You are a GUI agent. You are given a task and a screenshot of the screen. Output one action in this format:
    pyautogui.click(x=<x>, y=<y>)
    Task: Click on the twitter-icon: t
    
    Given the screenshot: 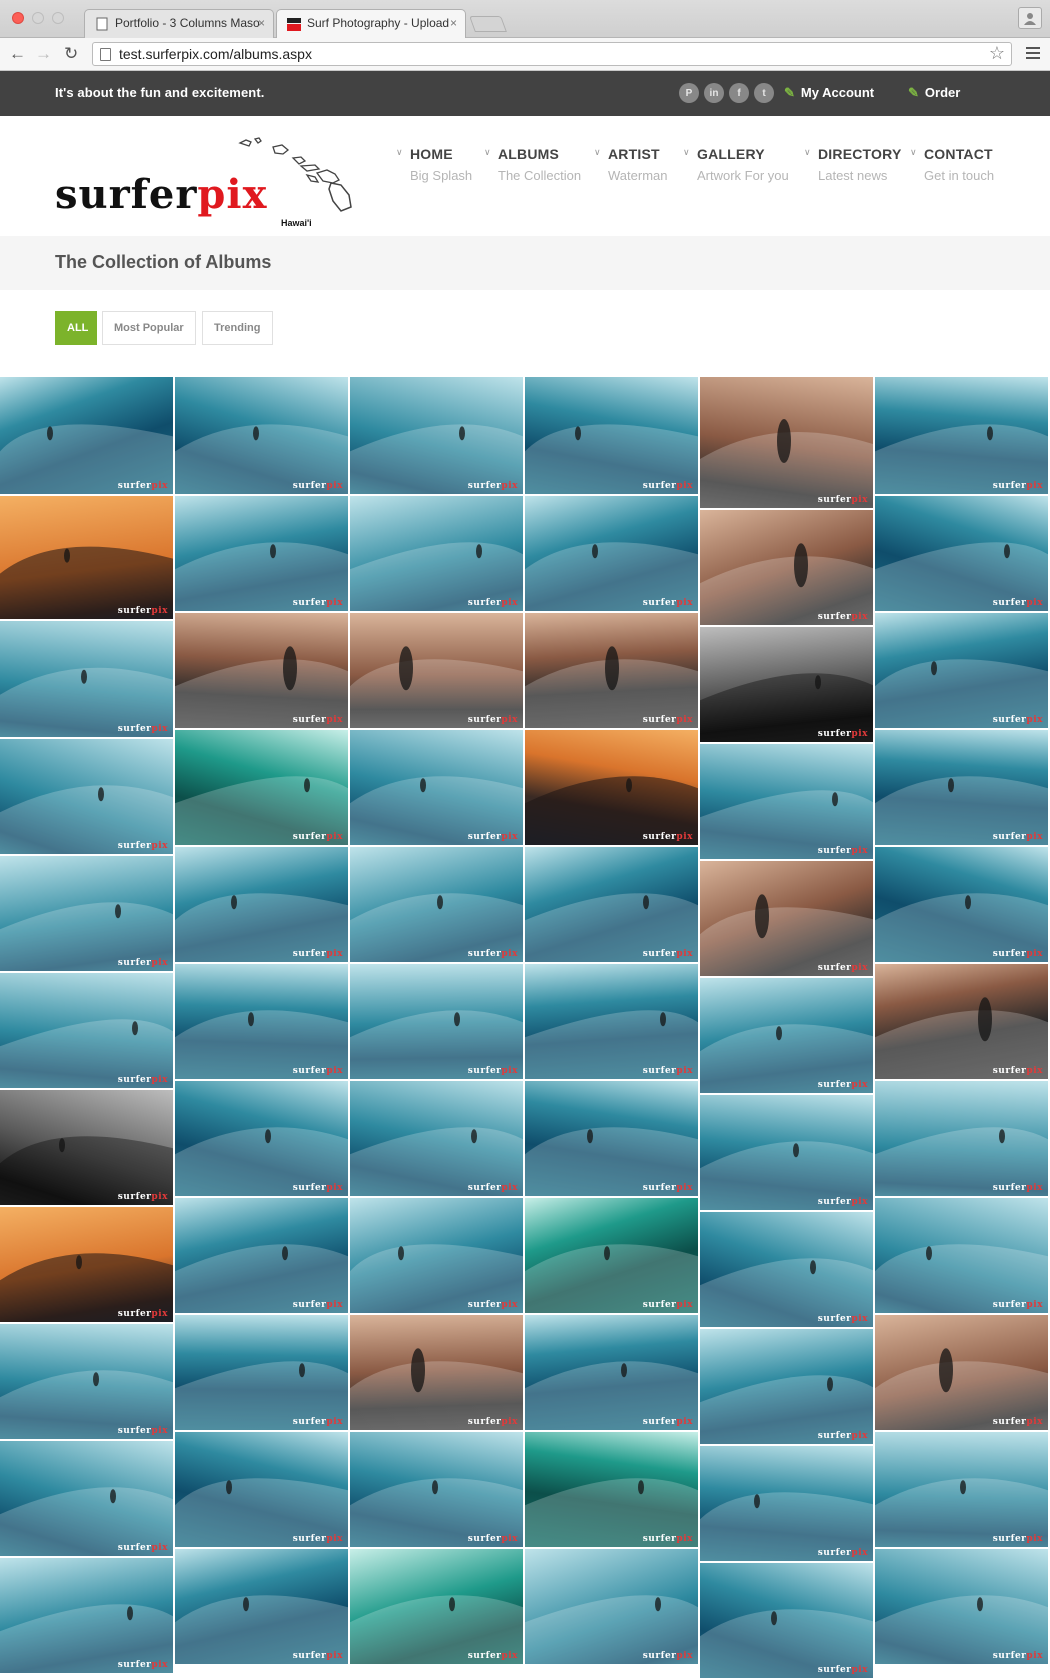 What is the action you would take?
    pyautogui.click(x=764, y=93)
    